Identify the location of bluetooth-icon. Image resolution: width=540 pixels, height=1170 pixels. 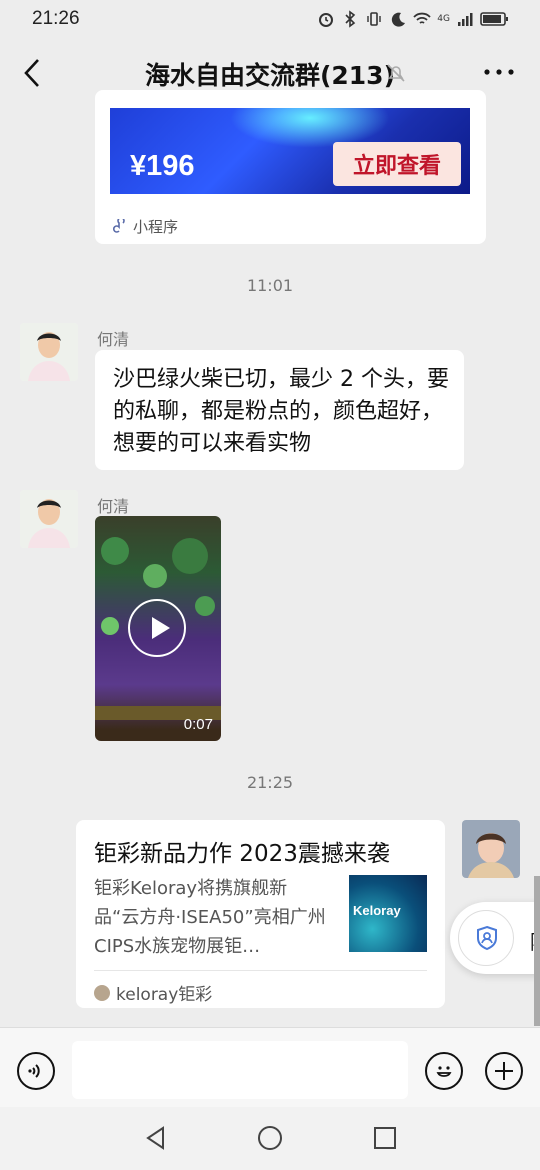
(350, 19).